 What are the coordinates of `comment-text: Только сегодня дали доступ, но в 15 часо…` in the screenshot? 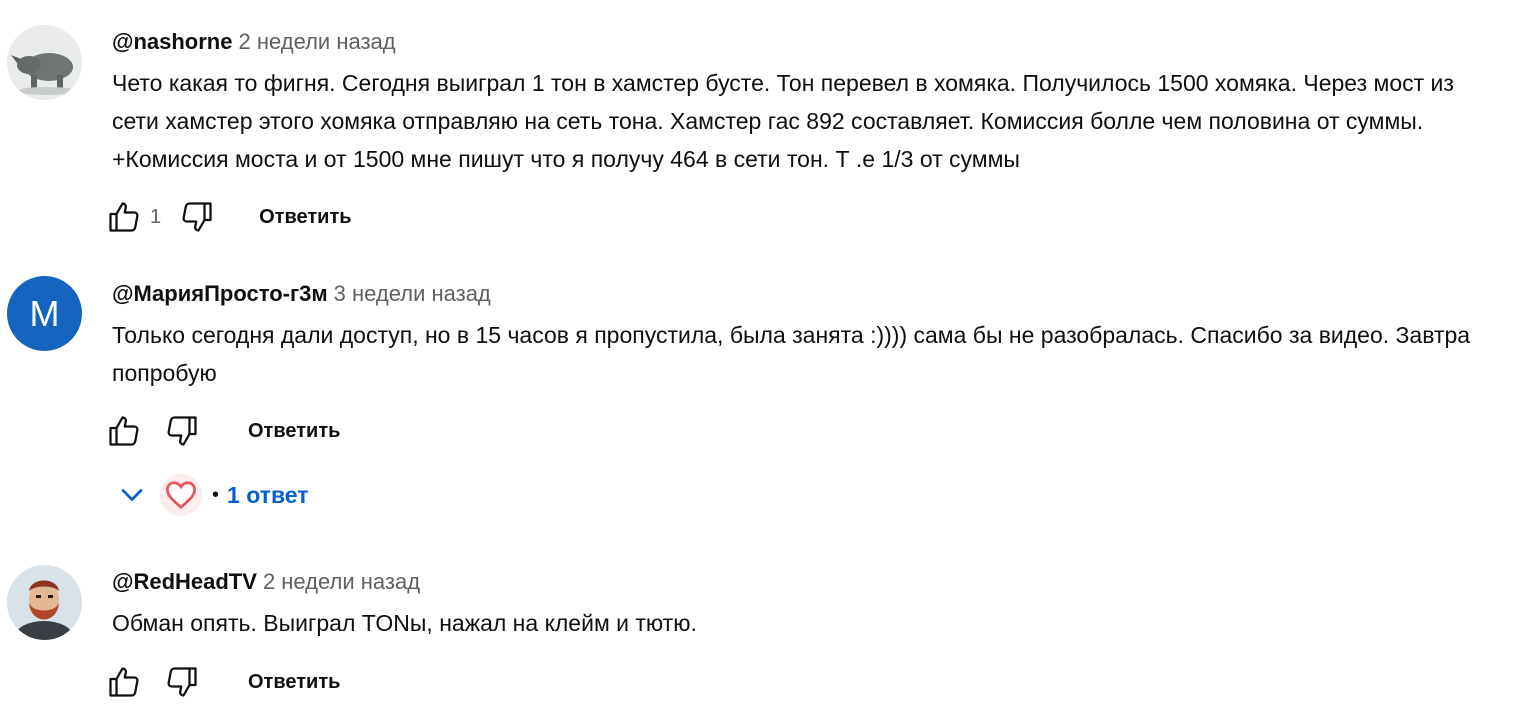 It's located at (791, 354).